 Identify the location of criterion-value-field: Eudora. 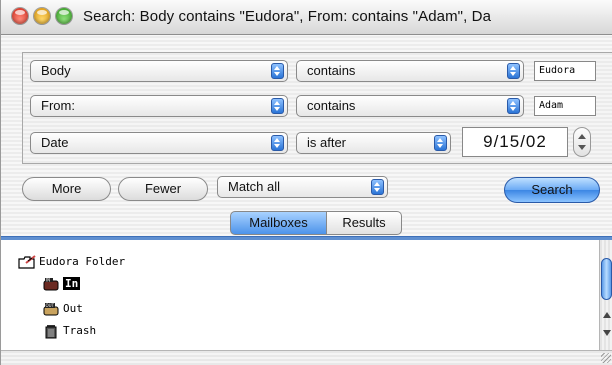
(565, 71).